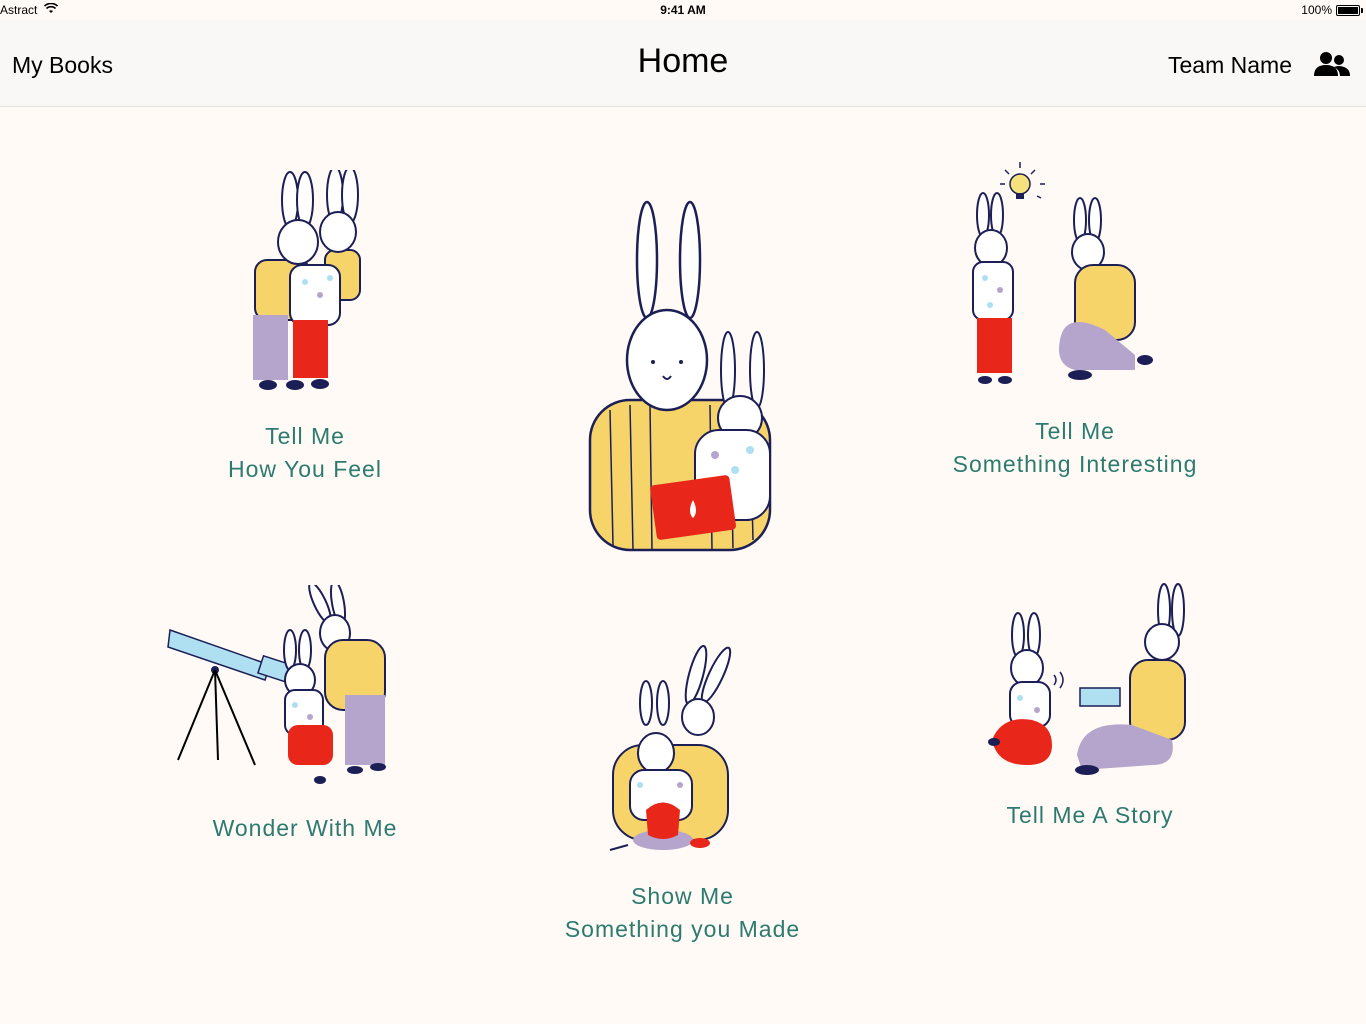 This screenshot has width=1366, height=1024. Describe the element at coordinates (670, 748) in the screenshot. I see `crafting-bunnies-illustration` at that location.